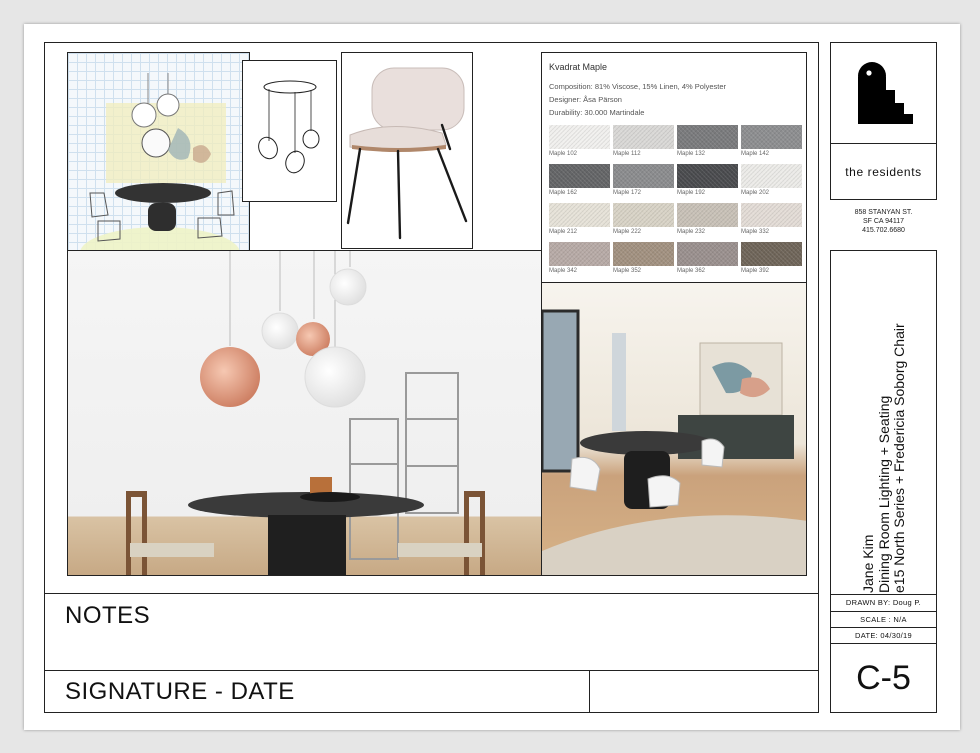 The height and width of the screenshot is (753, 980). What do you see at coordinates (755, 154) in the screenshot?
I see `fabric-swatch-label: Maple 142` at bounding box center [755, 154].